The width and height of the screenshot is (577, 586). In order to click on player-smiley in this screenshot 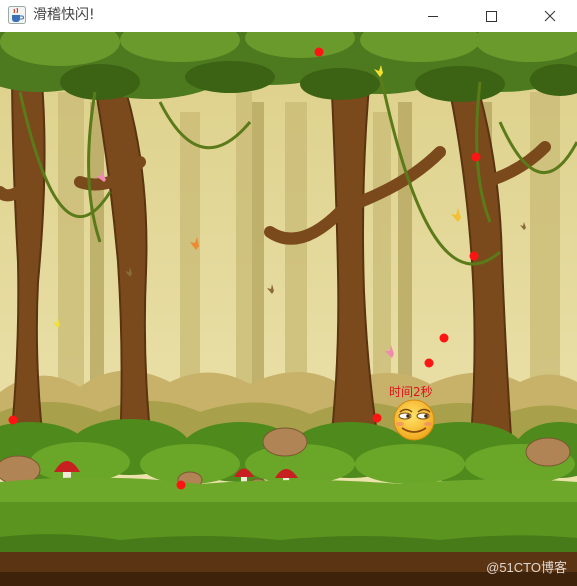, I will do `click(414, 420)`.